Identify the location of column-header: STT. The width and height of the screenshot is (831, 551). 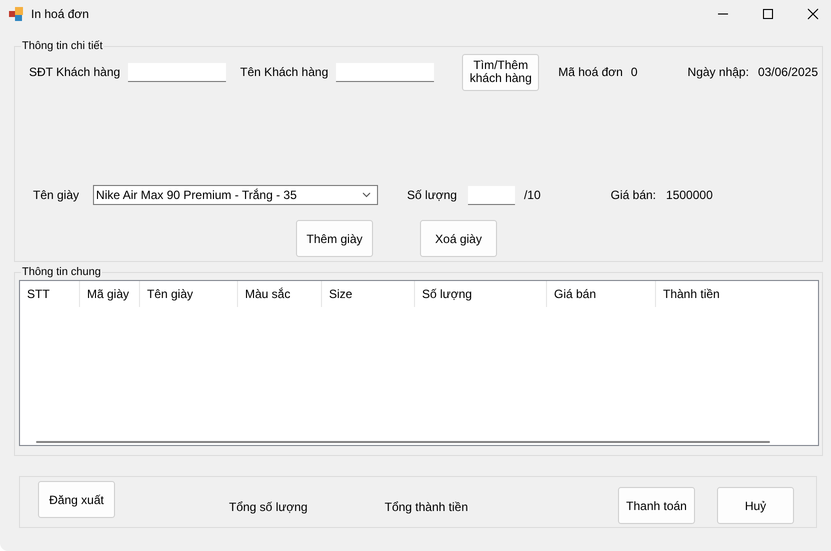
(50, 294).